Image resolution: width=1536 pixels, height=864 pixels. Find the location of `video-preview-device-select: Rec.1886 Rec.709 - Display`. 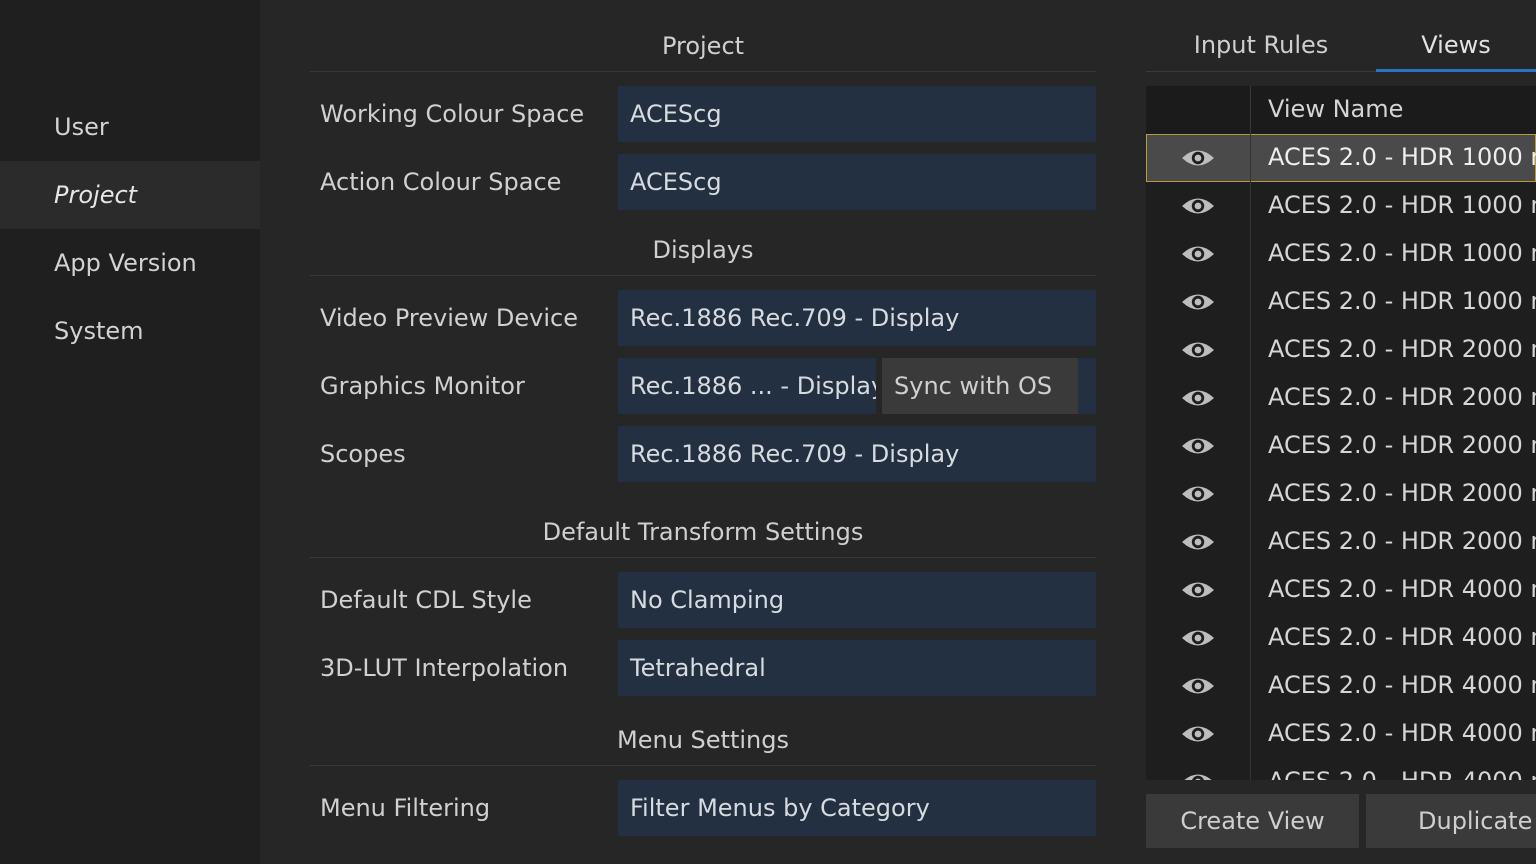

video-preview-device-select: Rec.1886 Rec.709 - Display is located at coordinates (857, 318).